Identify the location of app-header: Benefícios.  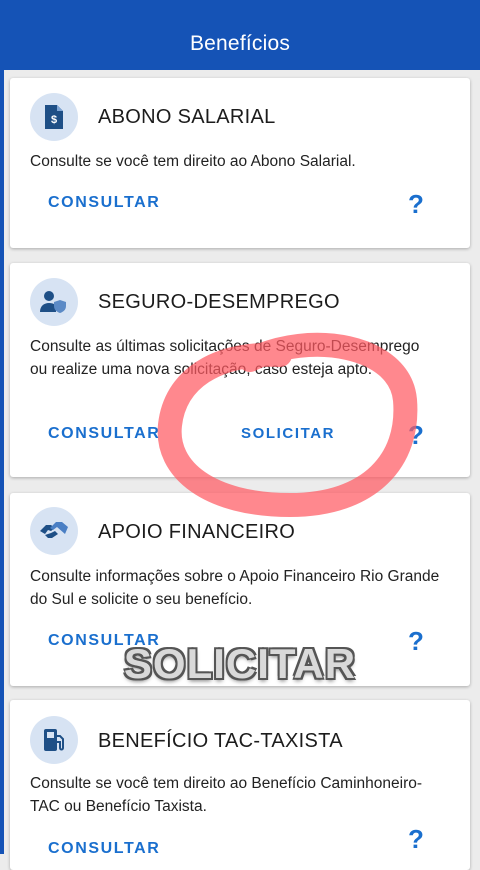
(240, 35).